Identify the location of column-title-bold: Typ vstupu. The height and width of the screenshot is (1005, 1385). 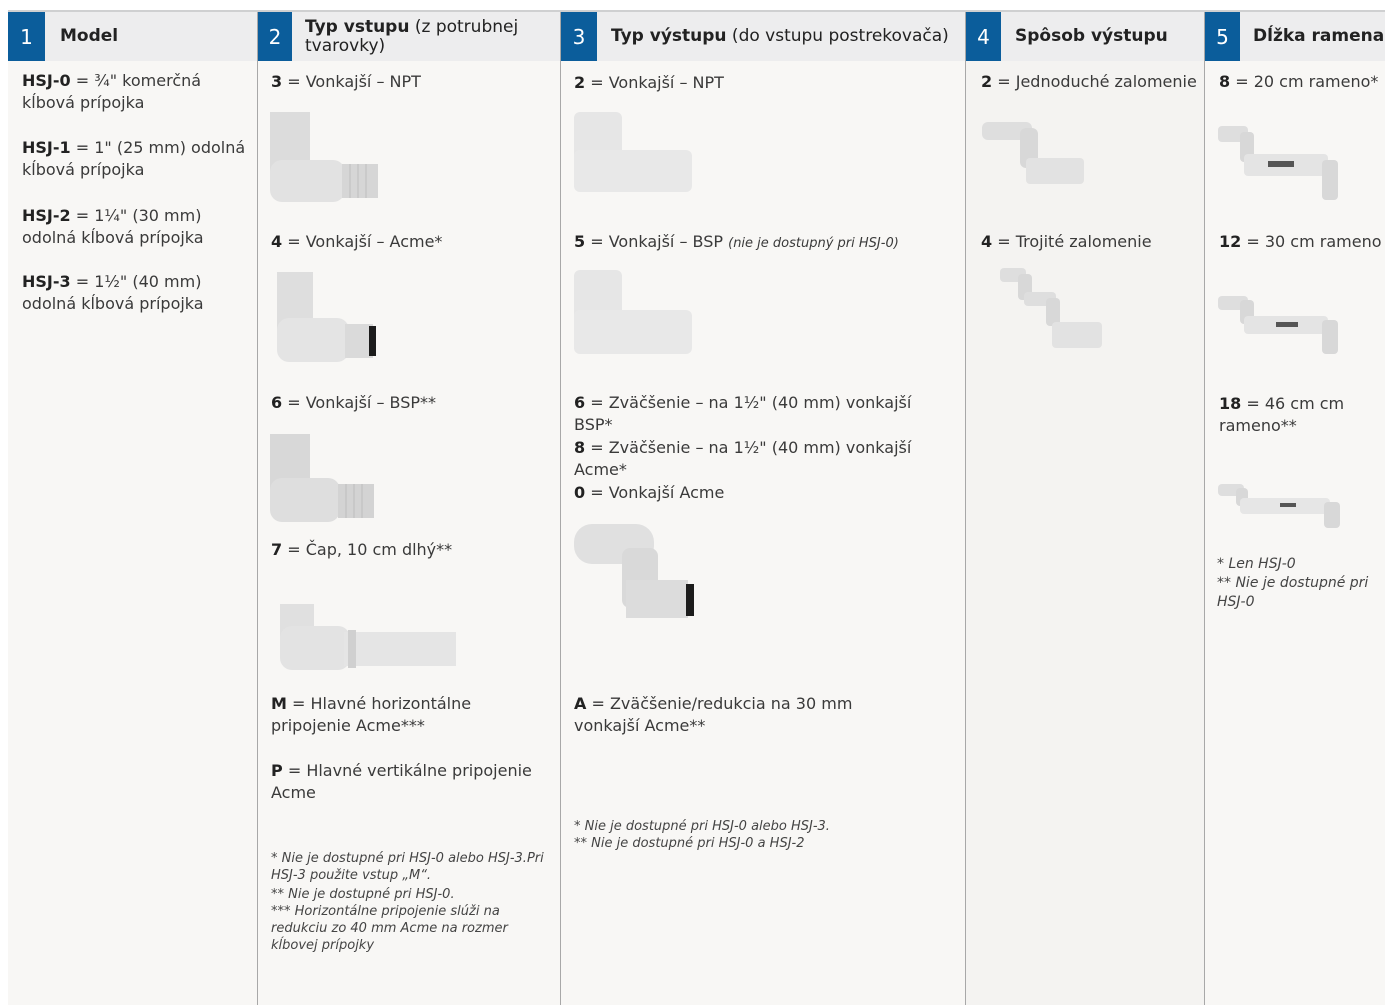
(357, 26).